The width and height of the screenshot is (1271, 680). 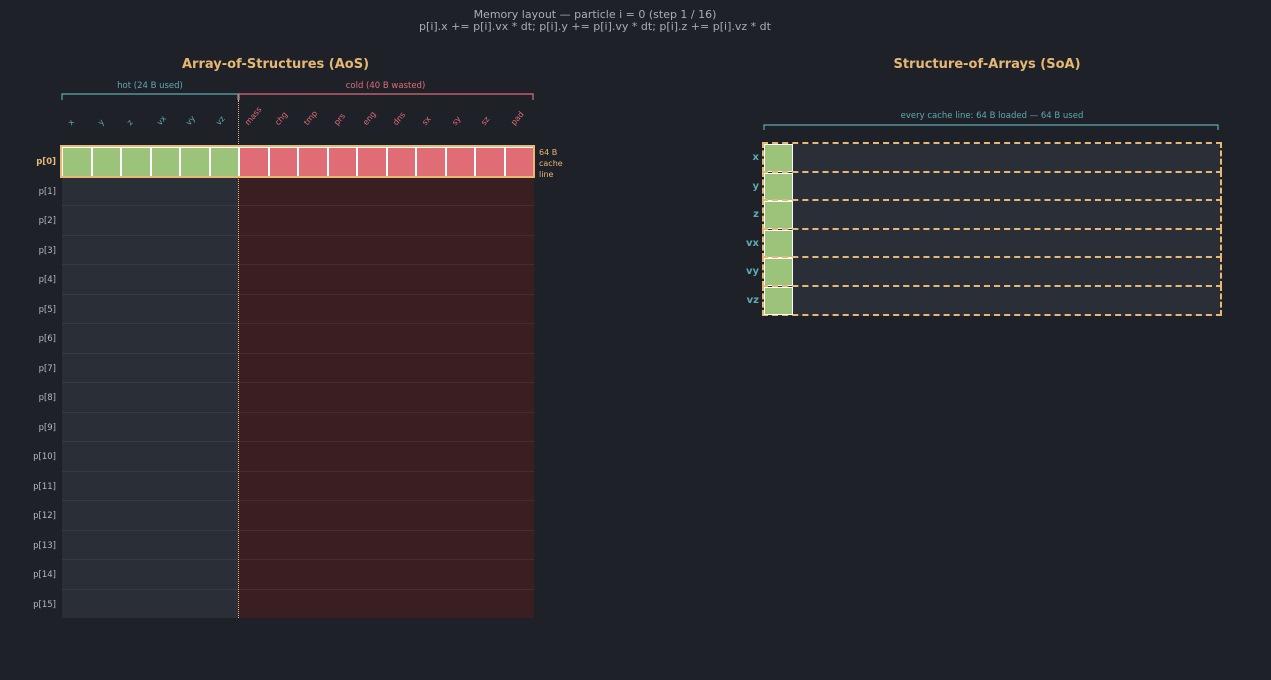 What do you see at coordinates (778, 158) in the screenshot?
I see `soa-cell-x` at bounding box center [778, 158].